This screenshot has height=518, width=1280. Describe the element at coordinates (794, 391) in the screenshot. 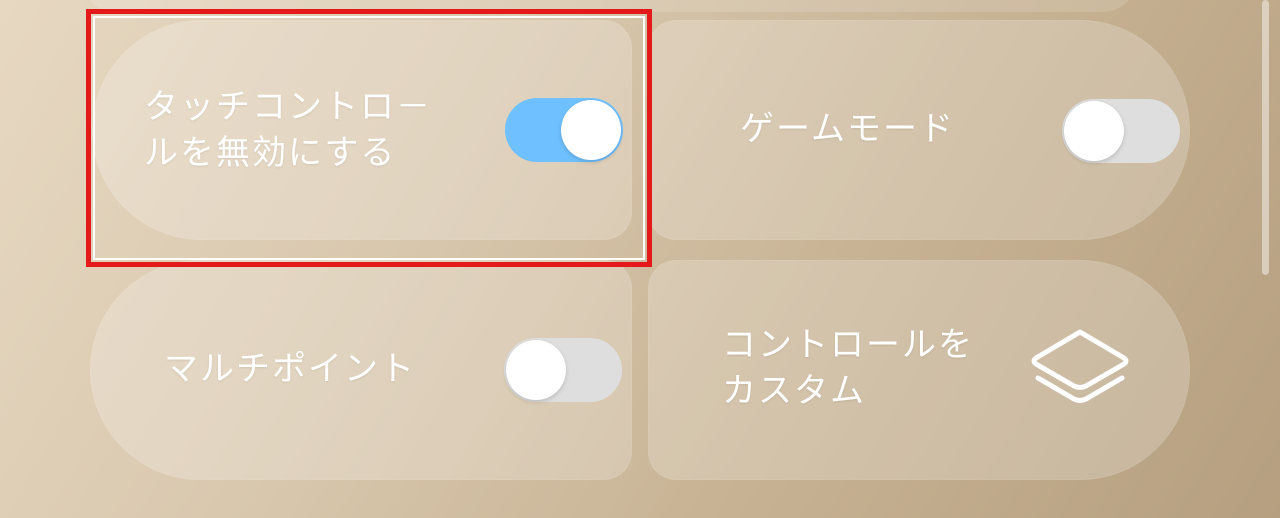

I see `customize-controls-label-line2: カスタム` at that location.